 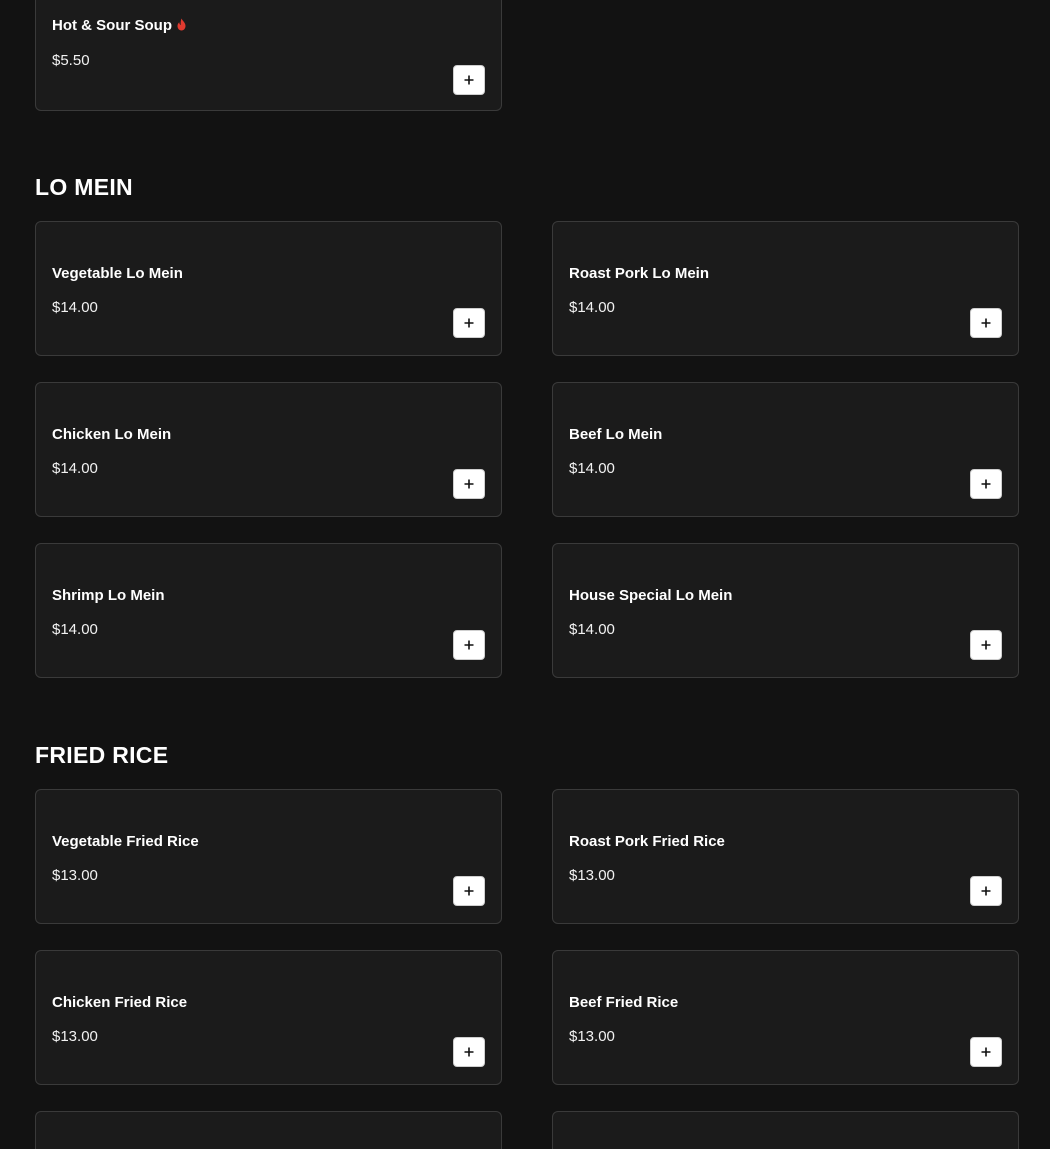 I want to click on flame-icon, so click(x=181, y=24).